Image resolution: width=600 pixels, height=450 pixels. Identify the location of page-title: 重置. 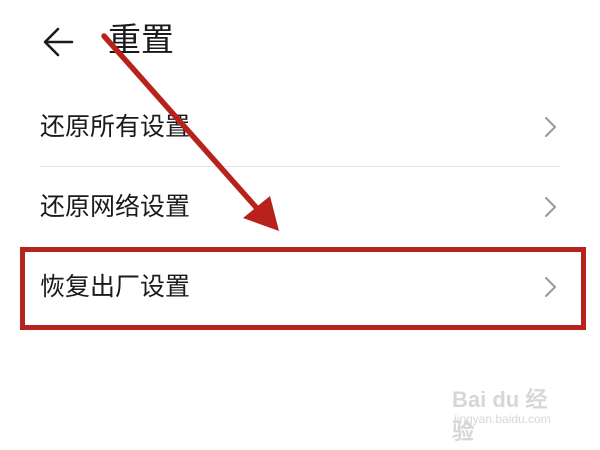
(141, 39).